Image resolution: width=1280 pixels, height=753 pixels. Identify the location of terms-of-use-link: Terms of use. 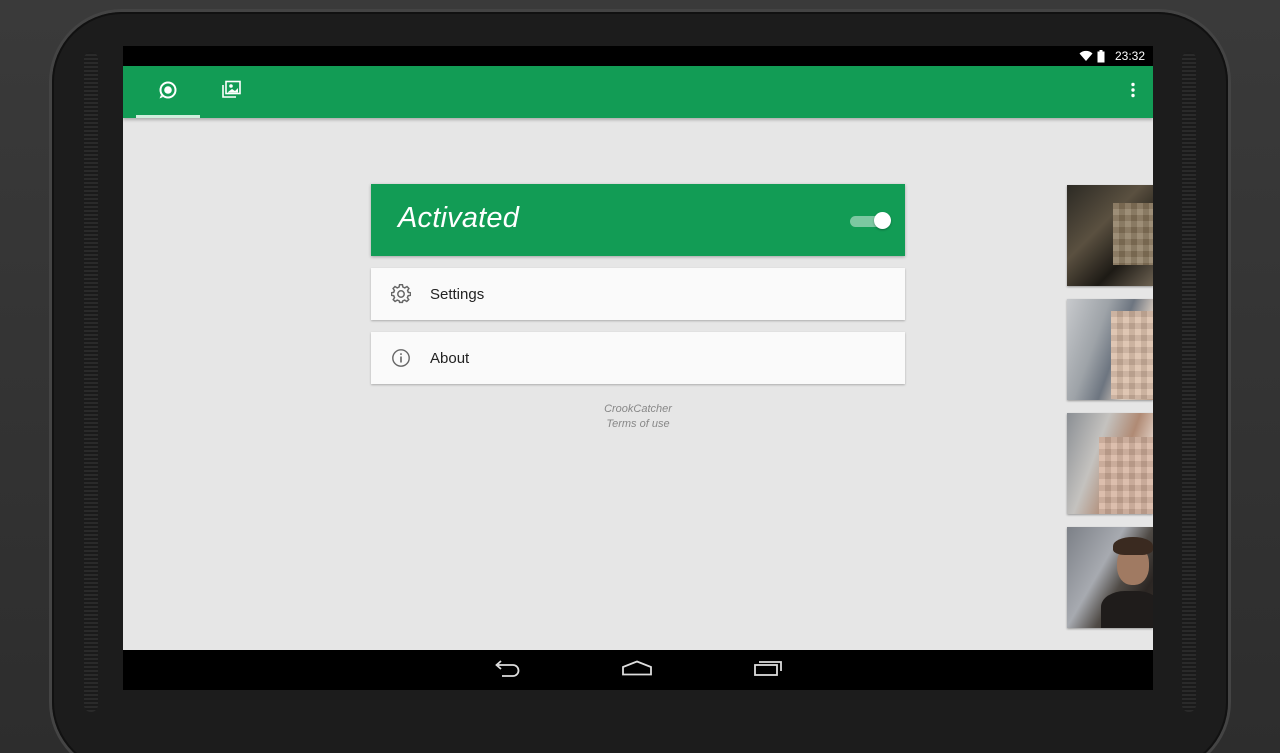
(638, 424).